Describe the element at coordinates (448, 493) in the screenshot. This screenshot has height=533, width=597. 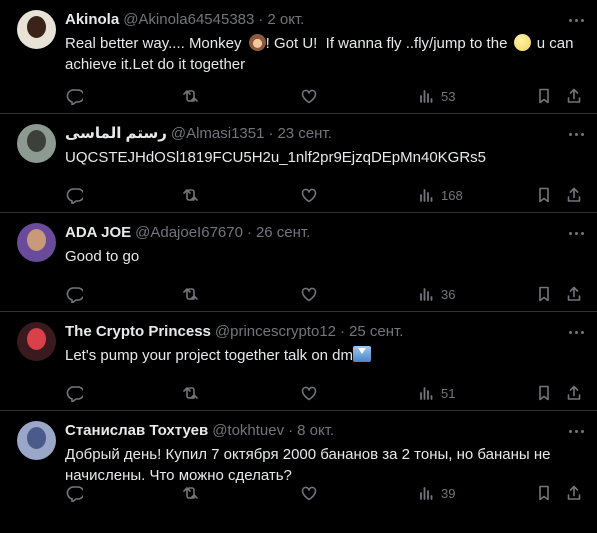
I see `views-count: 39` at that location.